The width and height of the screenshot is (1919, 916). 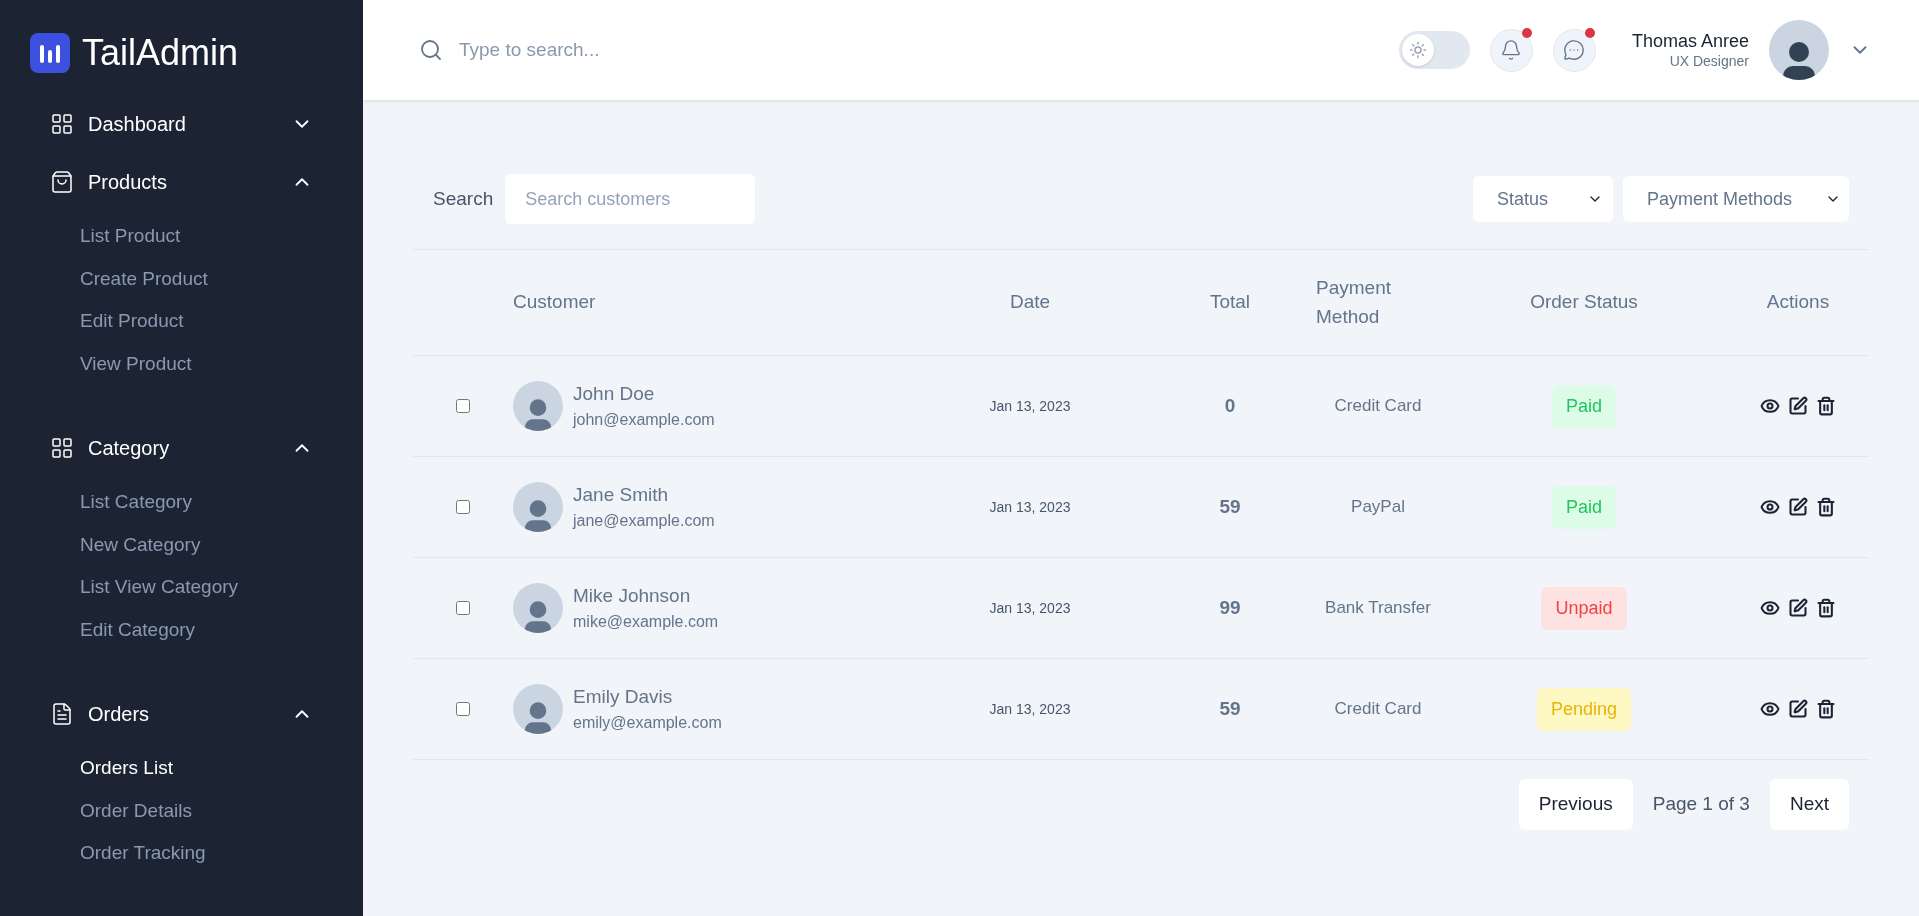 I want to click on submenu-item: Edit Category, so click(x=181, y=629).